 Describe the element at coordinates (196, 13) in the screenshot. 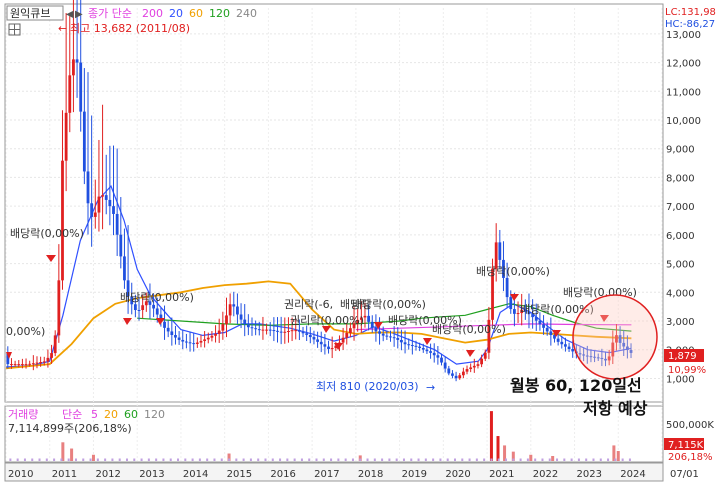

I see `ma-legend-item: 60` at that location.